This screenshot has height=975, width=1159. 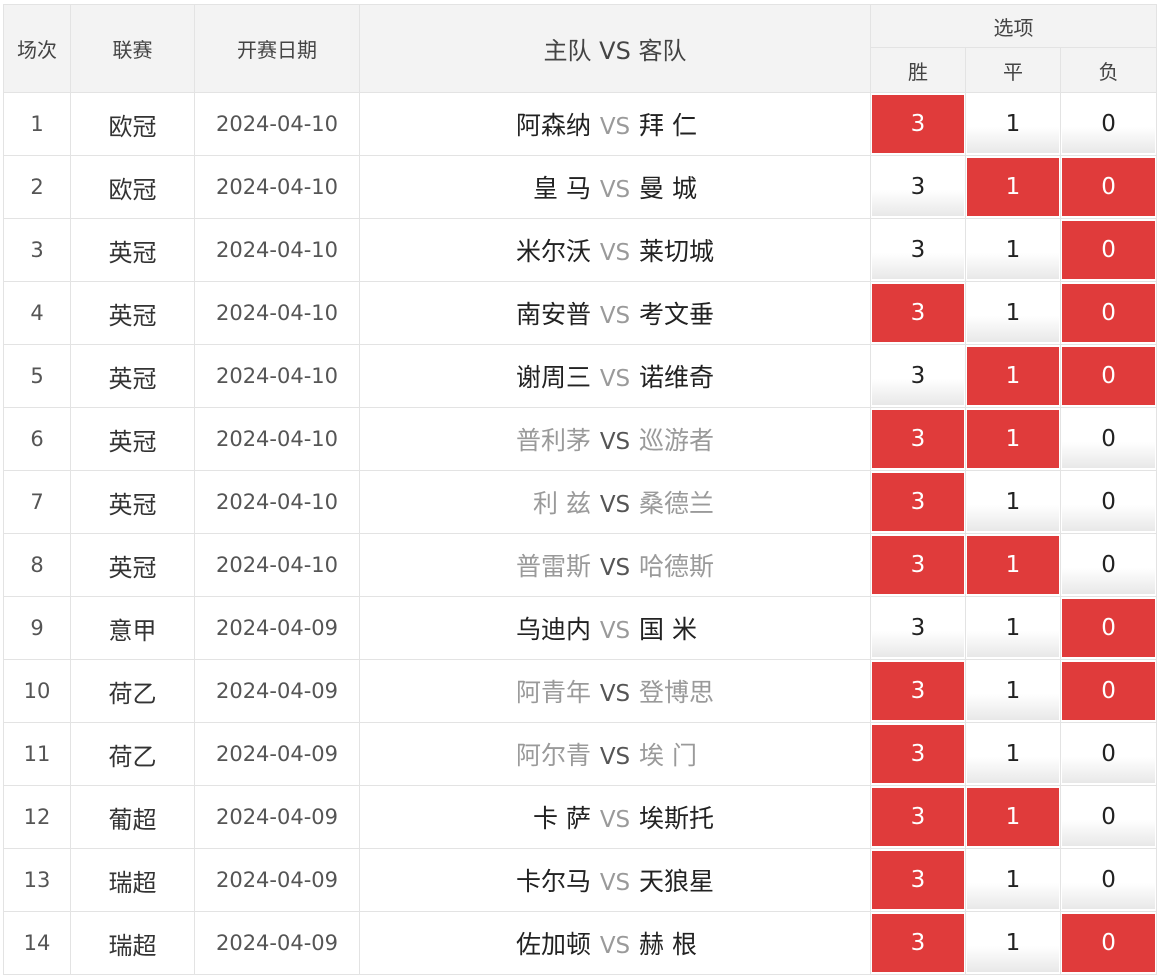 I want to click on league-name: 英冠, so click(x=132, y=250).